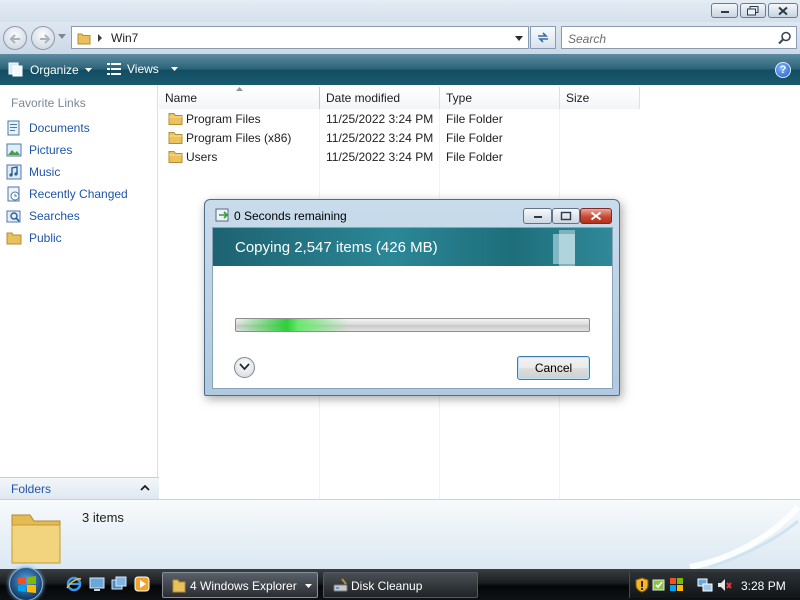 This screenshot has width=800, height=600. Describe the element at coordinates (48, 103) in the screenshot. I see `favorite-links-heading: Favorite Links` at that location.